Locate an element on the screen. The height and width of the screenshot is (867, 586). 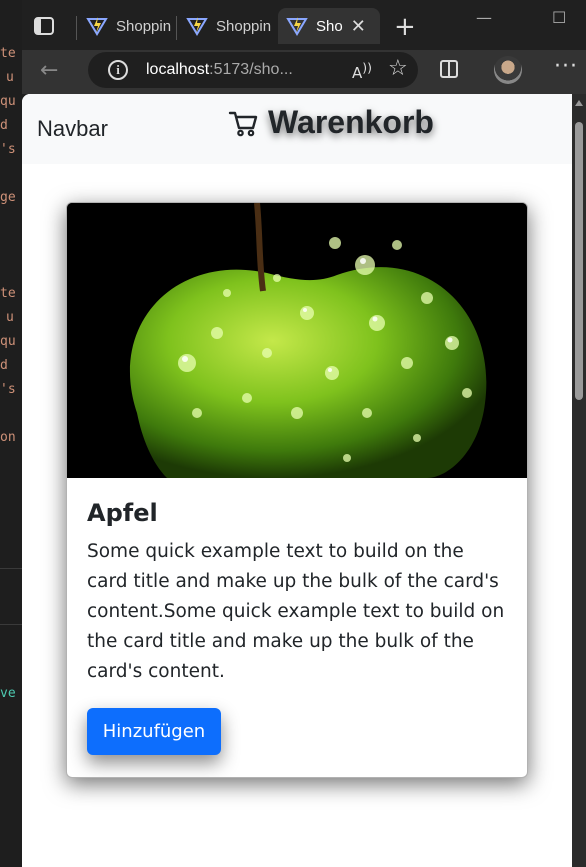
back-icon: ← is located at coordinates (49, 70).